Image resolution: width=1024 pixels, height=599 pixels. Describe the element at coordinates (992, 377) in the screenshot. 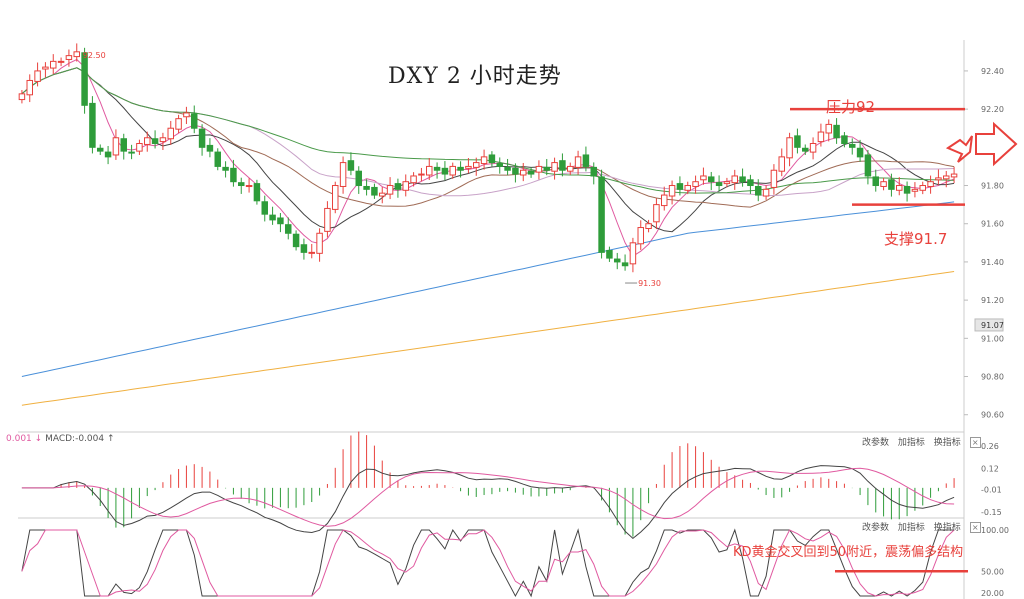

I see `y-tick-label: 90.80` at that location.